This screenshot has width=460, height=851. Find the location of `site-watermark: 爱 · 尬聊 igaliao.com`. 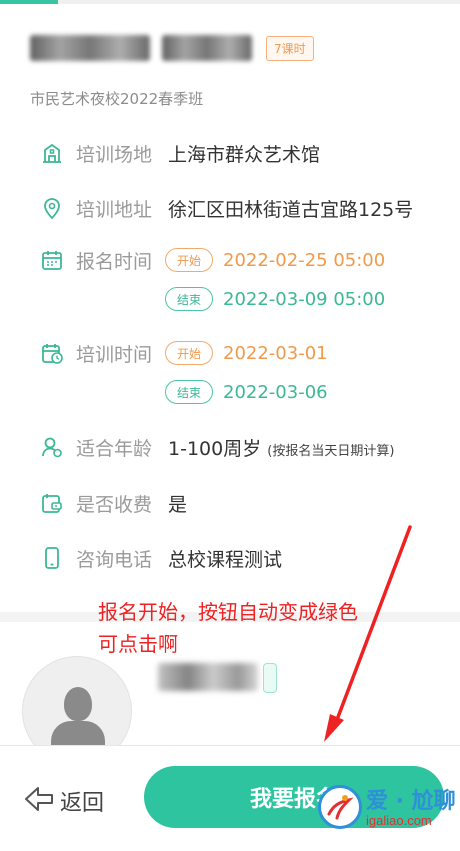

site-watermark: 爱 · 尬聊 igaliao.com is located at coordinates (388, 809).